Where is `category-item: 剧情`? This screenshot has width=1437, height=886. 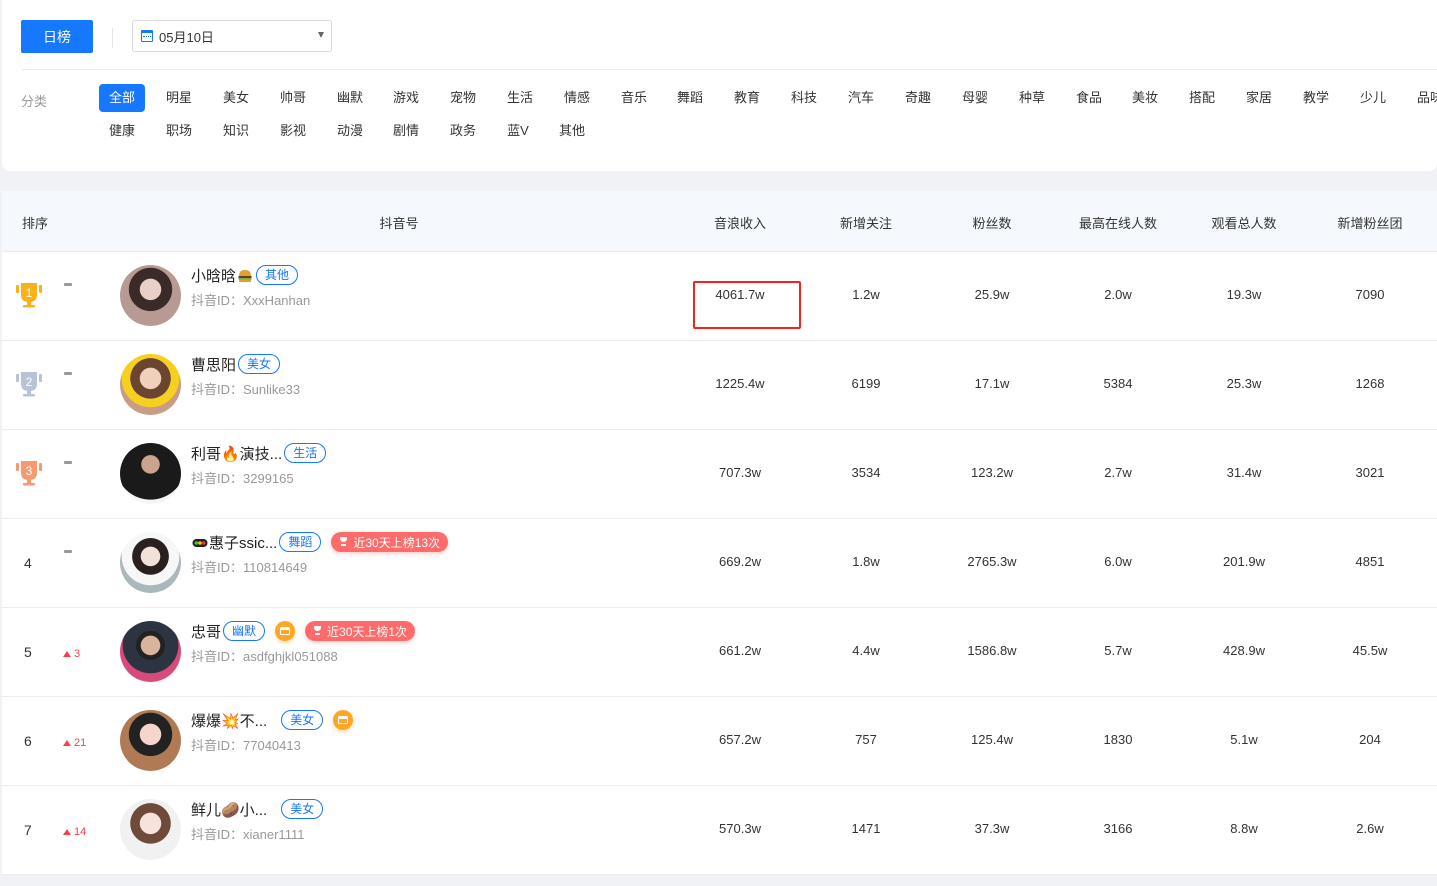
category-item: 剧情 is located at coordinates (406, 131).